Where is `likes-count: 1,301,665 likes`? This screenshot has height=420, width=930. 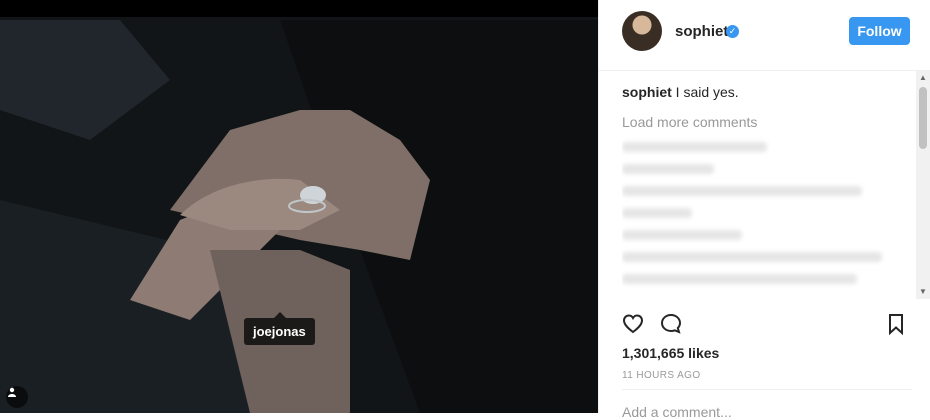
likes-count: 1,301,665 likes is located at coordinates (670, 353).